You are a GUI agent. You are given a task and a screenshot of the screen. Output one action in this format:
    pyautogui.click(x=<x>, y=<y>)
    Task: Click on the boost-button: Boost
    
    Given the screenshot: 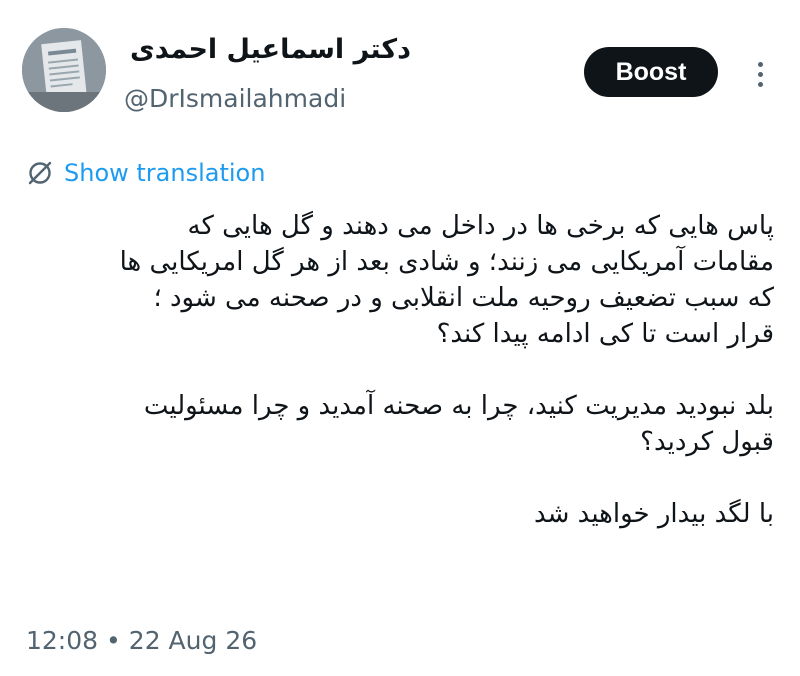 What is the action you would take?
    pyautogui.click(x=651, y=72)
    